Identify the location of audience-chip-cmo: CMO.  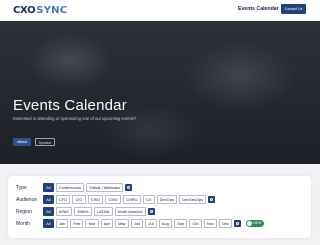
(113, 199).